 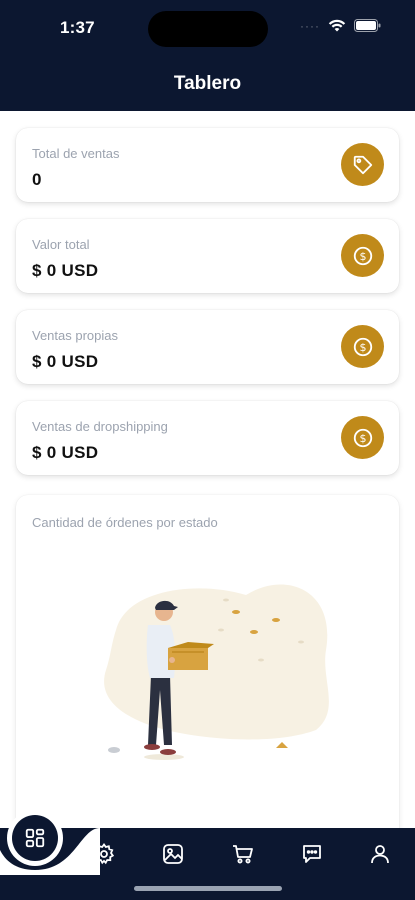 What do you see at coordinates (337, 25) in the screenshot?
I see `wifi-icon` at bounding box center [337, 25].